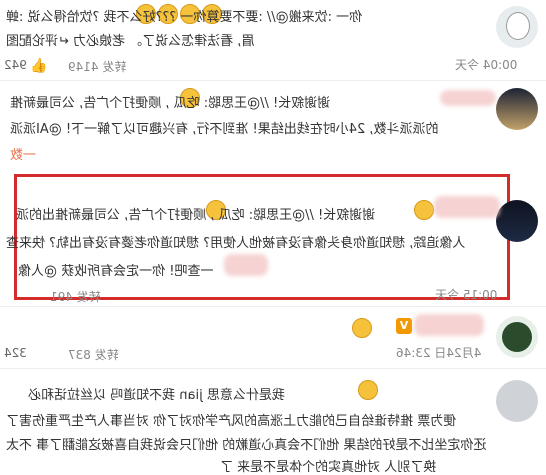  I want to click on repost-count: 转发 4149, so click(97, 66).